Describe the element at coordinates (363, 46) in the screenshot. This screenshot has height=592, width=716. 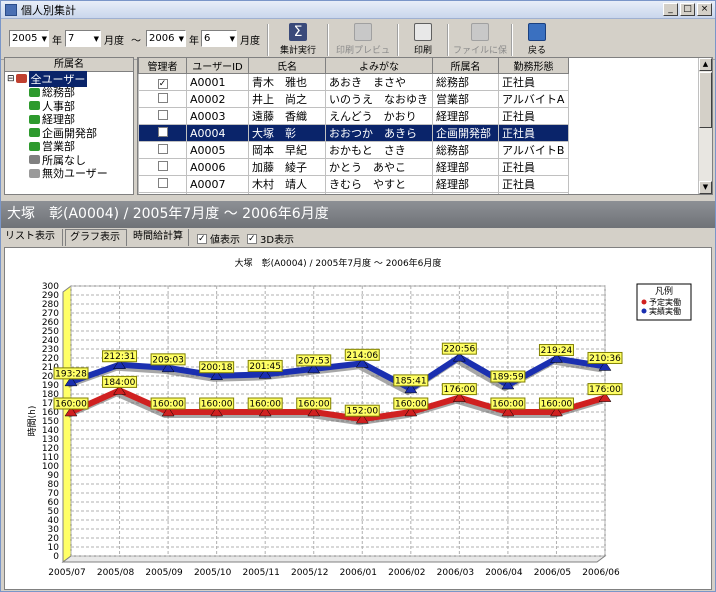
I see `print-preview-button: 印刷プレビュー` at that location.